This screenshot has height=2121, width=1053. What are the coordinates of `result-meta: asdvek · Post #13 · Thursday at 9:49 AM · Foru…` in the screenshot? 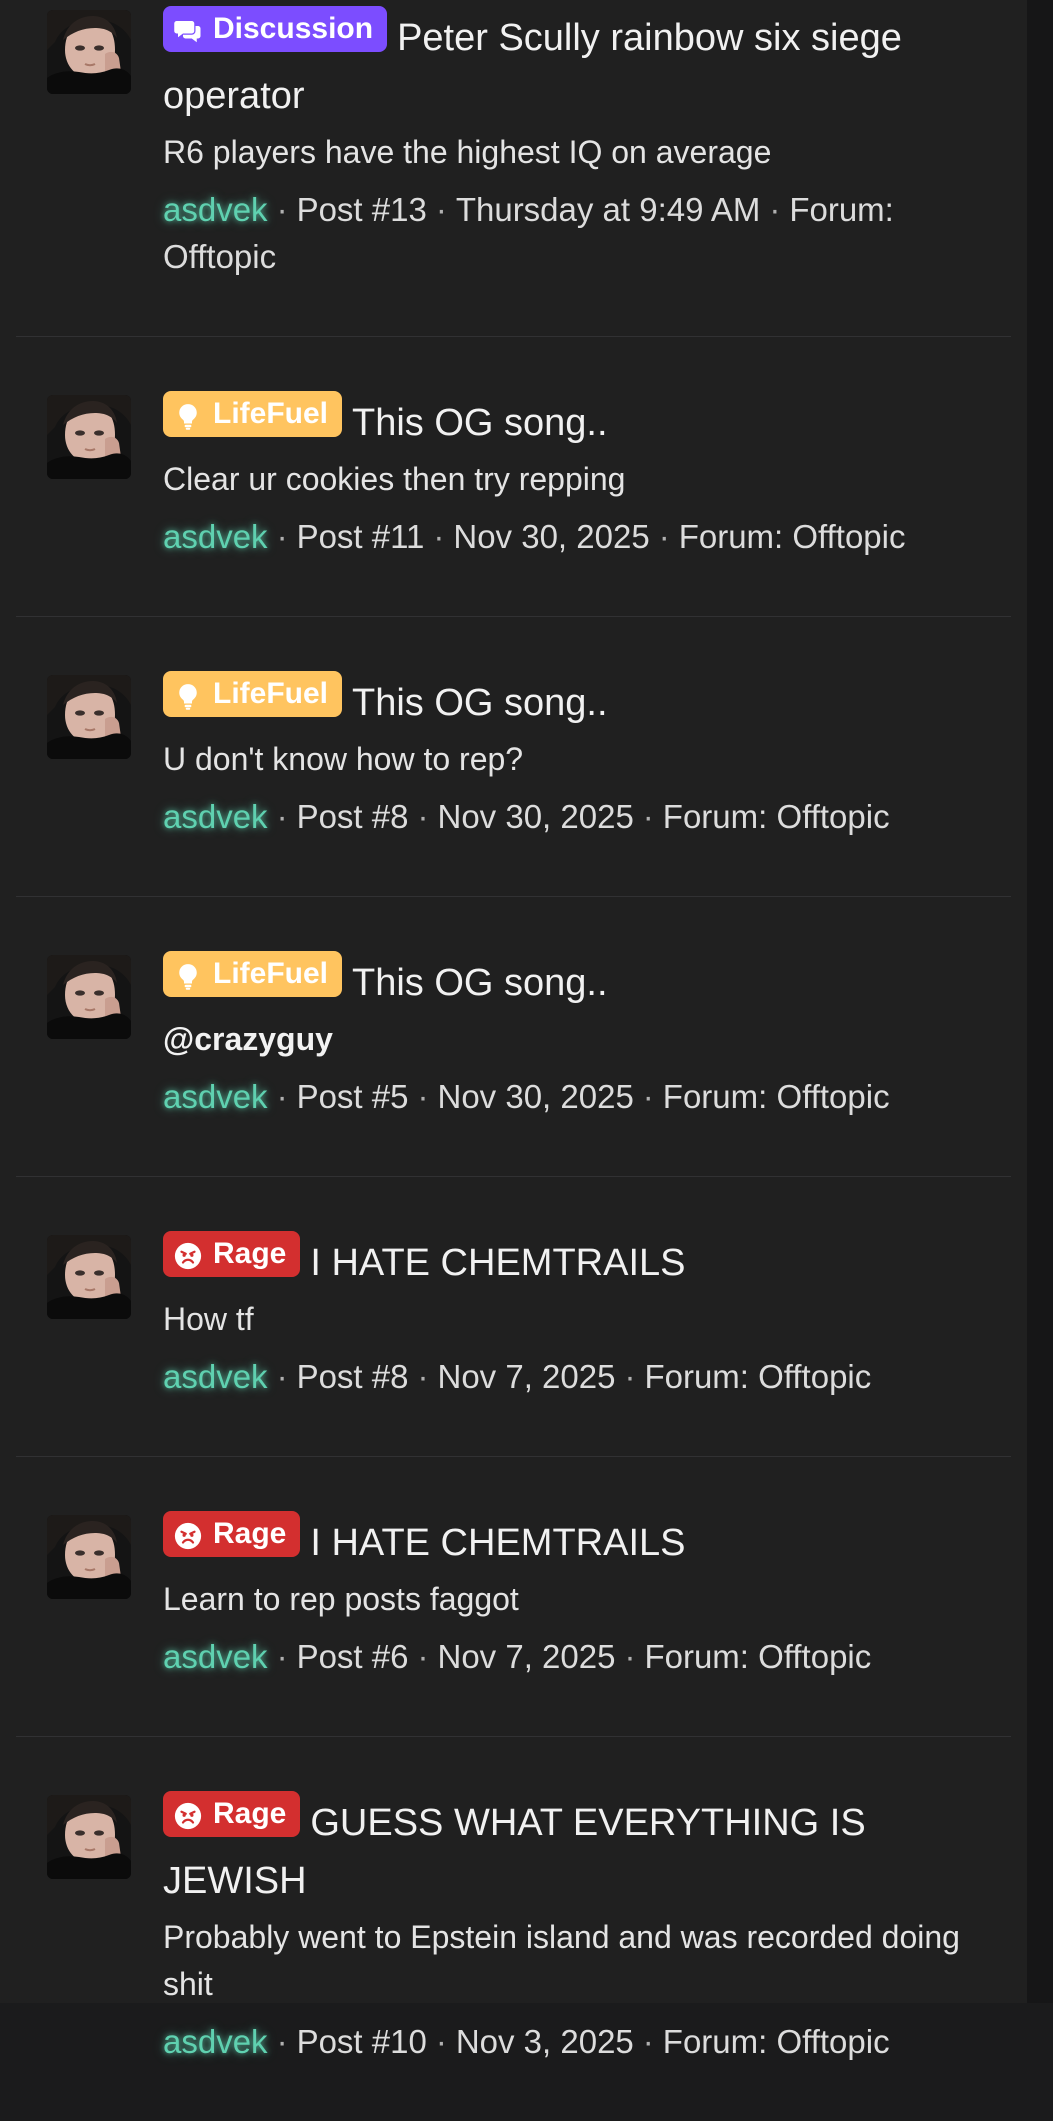 It's located at (577, 233).